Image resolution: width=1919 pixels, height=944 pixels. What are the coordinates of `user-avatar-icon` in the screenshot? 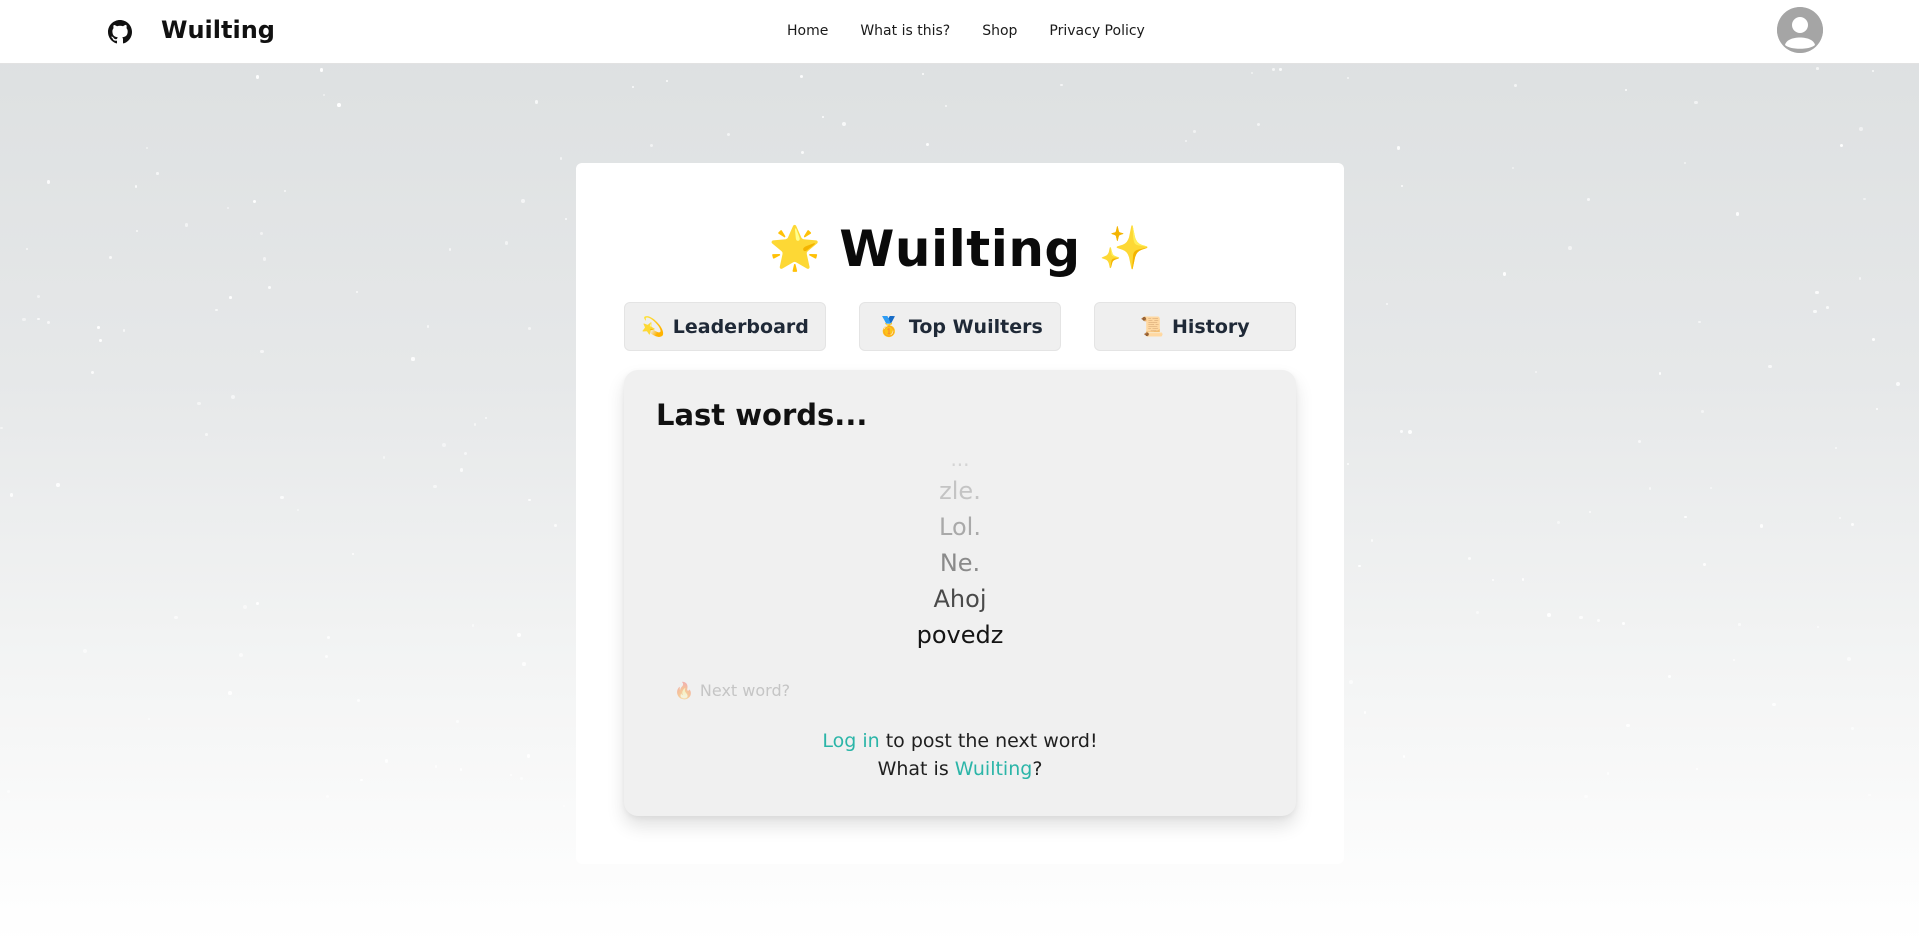 It's located at (1800, 30).